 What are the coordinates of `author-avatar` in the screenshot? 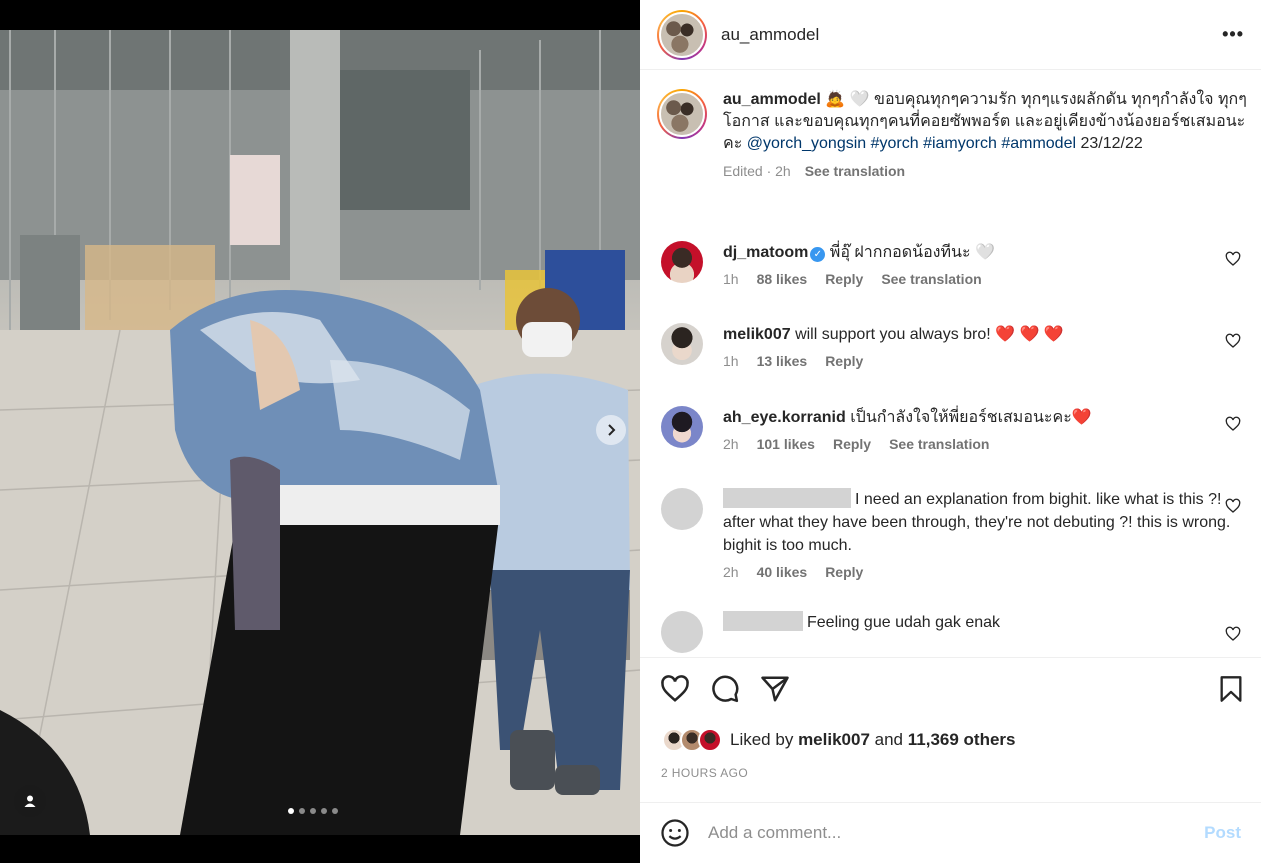 It's located at (682, 34).